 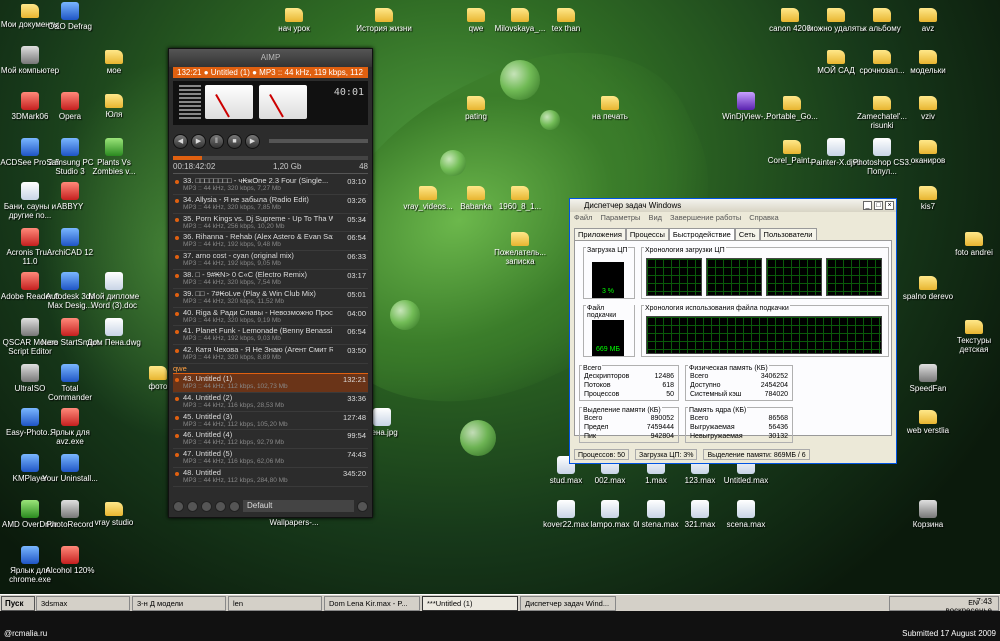 I want to click on prev-icon: ◀, so click(x=180, y=141).